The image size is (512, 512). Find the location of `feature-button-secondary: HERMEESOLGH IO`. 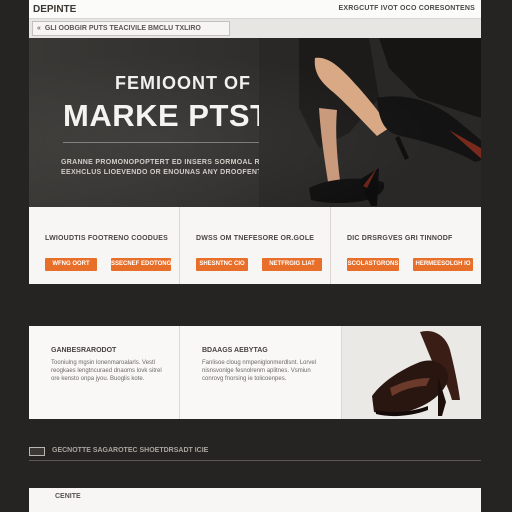

feature-button-secondary: HERMEESOLGH IO is located at coordinates (443, 264).